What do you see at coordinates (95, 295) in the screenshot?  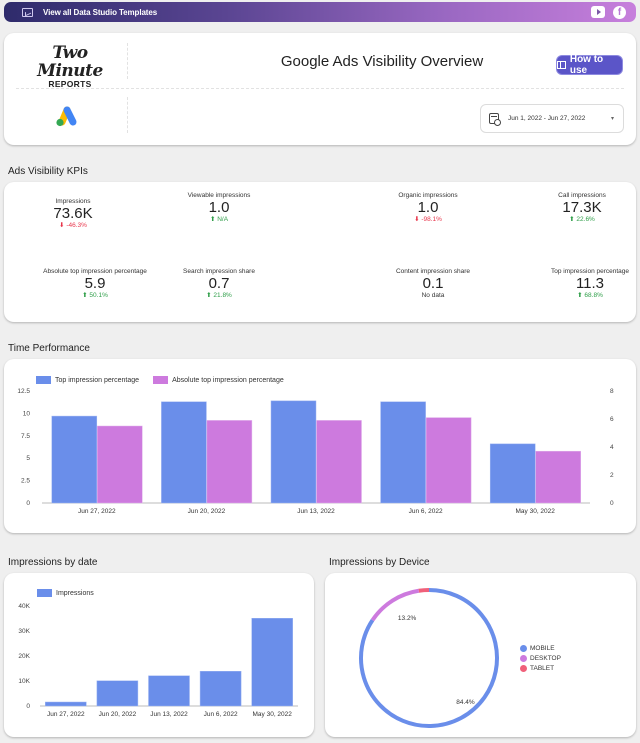 I see `kpi-change: ⬆ 50.1%` at bounding box center [95, 295].